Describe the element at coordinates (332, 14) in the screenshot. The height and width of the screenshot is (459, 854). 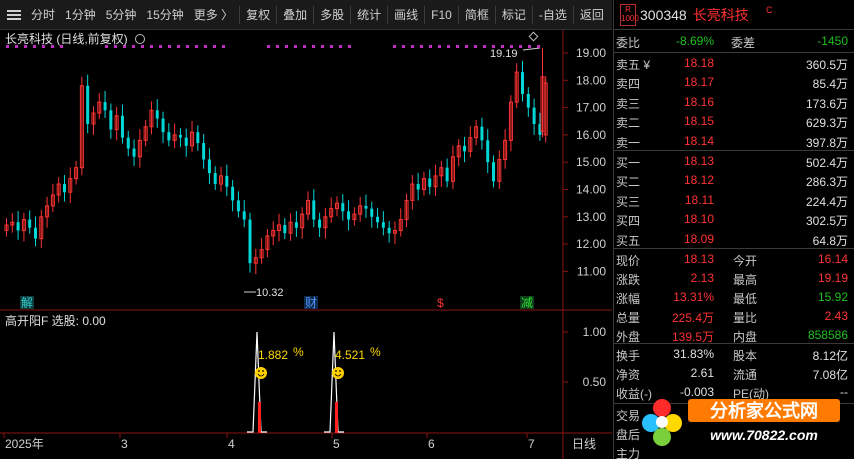
I see `multi-stock-button: 多股` at that location.